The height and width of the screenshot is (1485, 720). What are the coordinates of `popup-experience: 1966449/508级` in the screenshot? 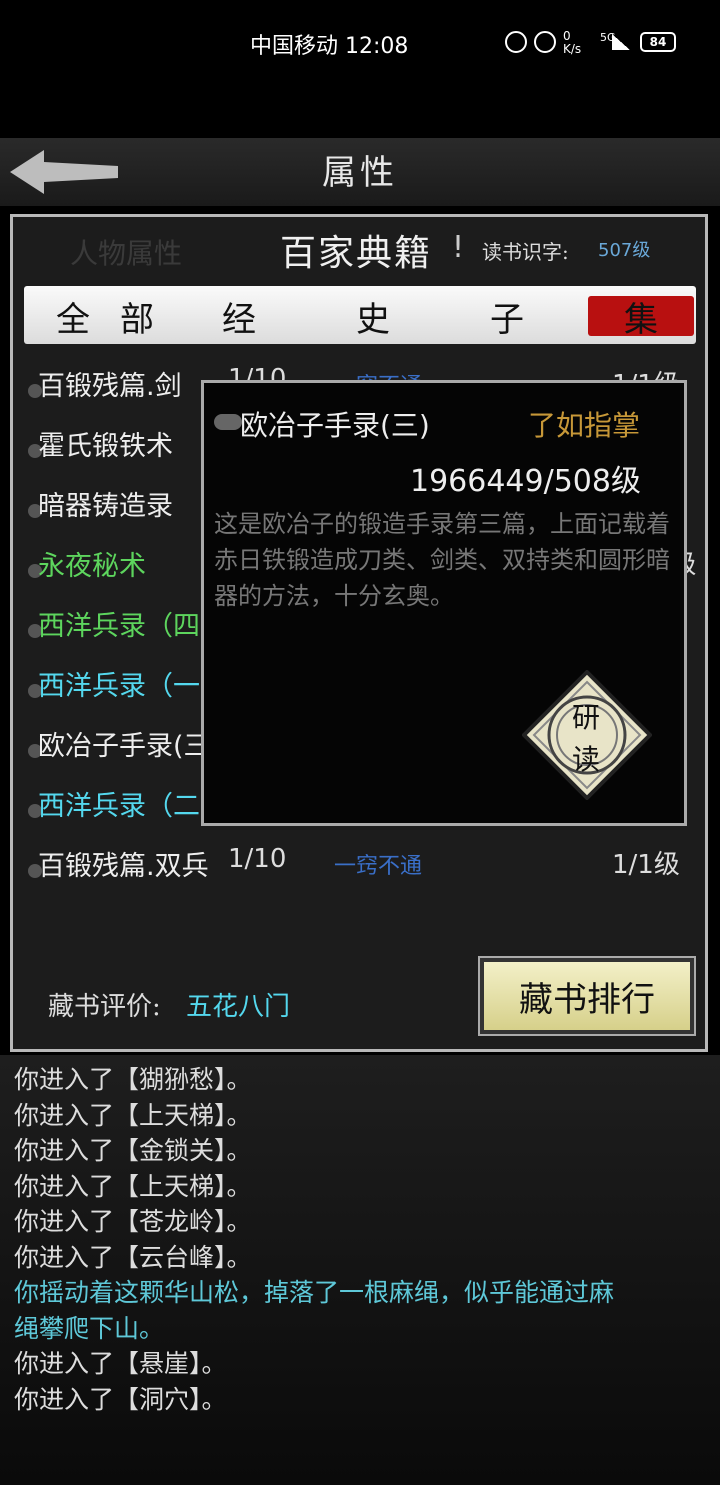 It's located at (525, 481).